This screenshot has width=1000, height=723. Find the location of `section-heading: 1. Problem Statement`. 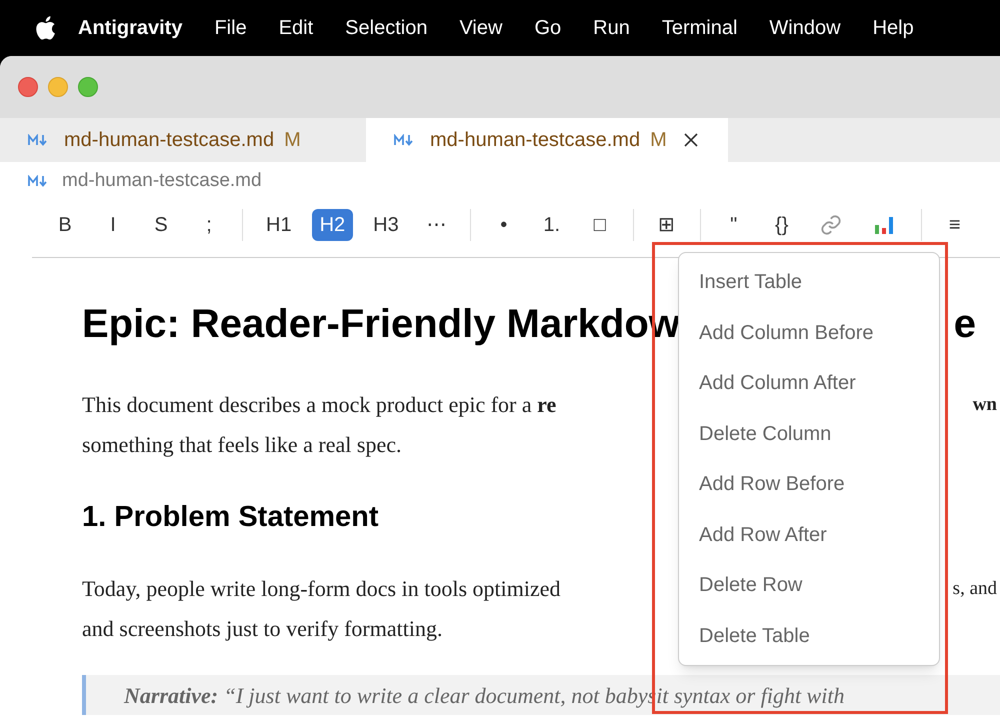

section-heading: 1. Problem Statement is located at coordinates (230, 517).